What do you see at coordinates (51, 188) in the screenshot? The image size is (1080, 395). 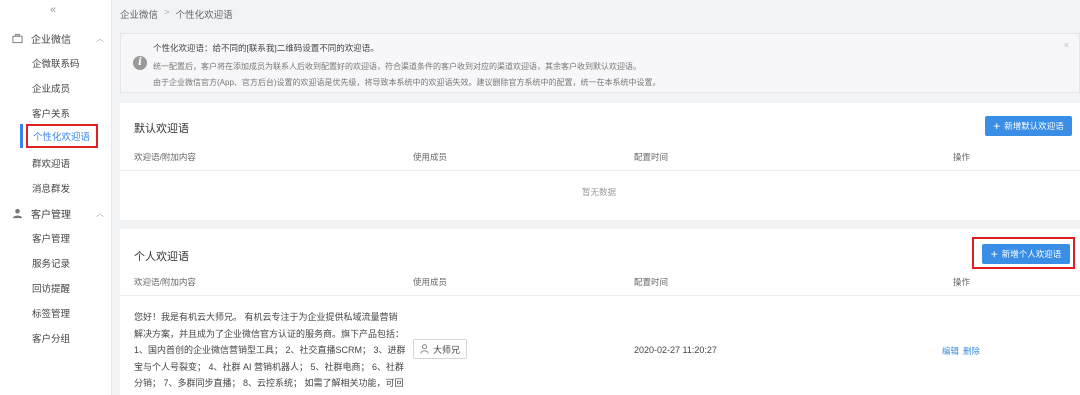 I see `sidebar-item-mass-message: 消息群发` at bounding box center [51, 188].